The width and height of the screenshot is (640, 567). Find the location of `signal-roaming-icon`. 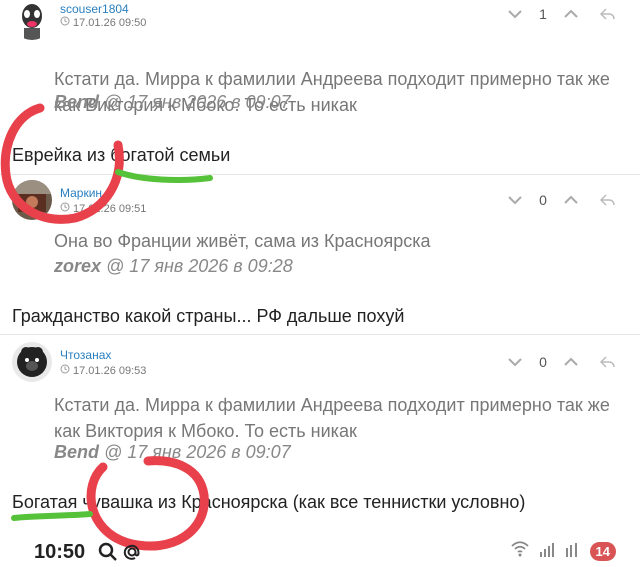

signal-roaming-icon is located at coordinates (573, 551).